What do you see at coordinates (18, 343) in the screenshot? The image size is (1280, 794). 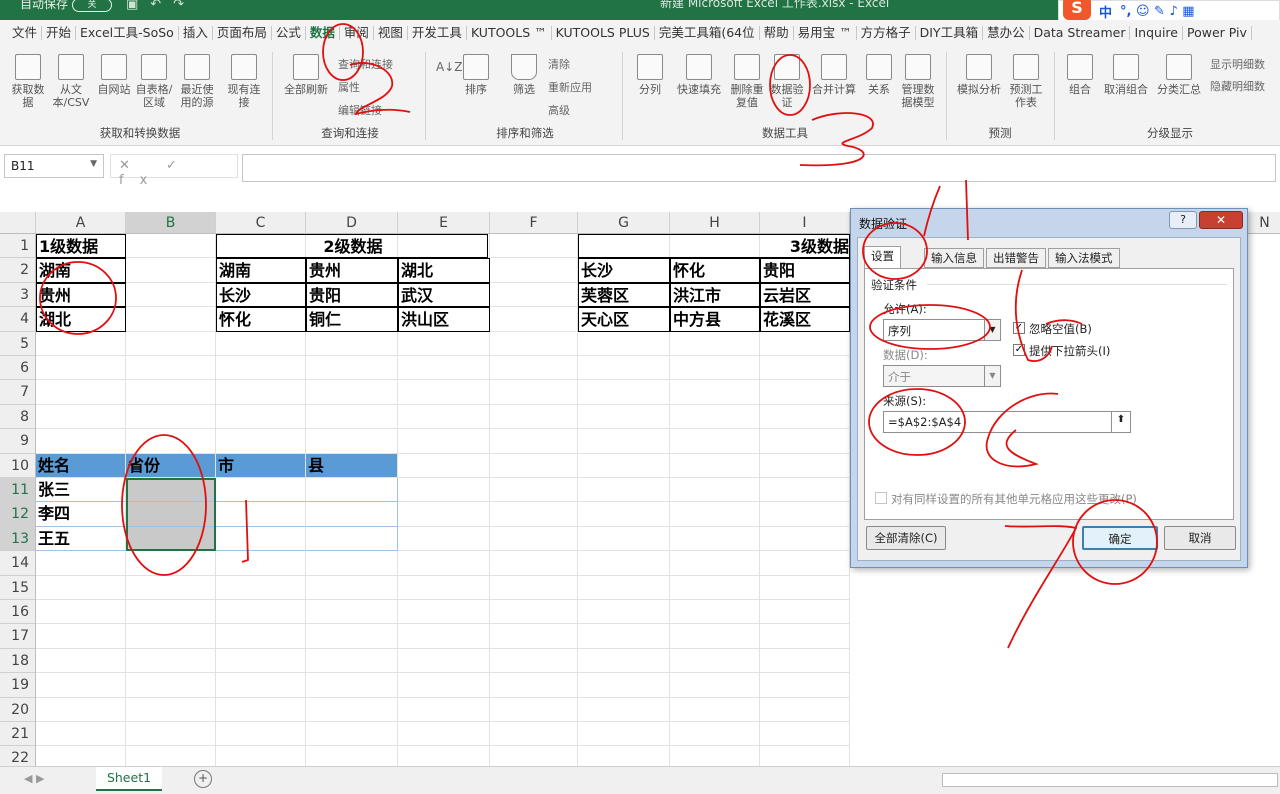 I see `row-header: 5` at bounding box center [18, 343].